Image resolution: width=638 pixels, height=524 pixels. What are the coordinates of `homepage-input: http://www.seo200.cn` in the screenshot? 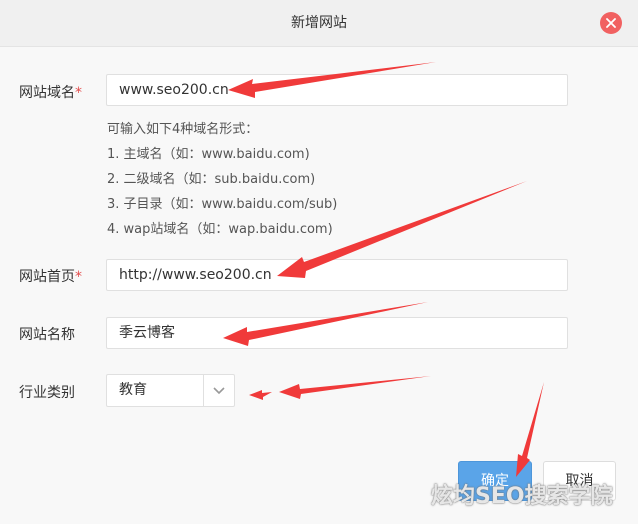 It's located at (337, 275).